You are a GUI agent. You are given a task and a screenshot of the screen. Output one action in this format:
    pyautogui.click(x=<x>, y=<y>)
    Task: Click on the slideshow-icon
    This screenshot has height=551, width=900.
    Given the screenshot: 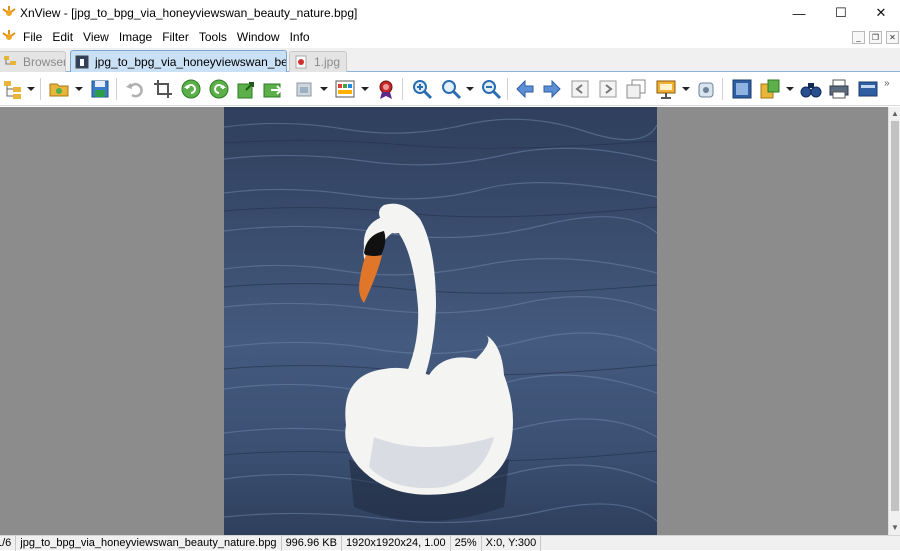 What is the action you would take?
    pyautogui.click(x=666, y=89)
    